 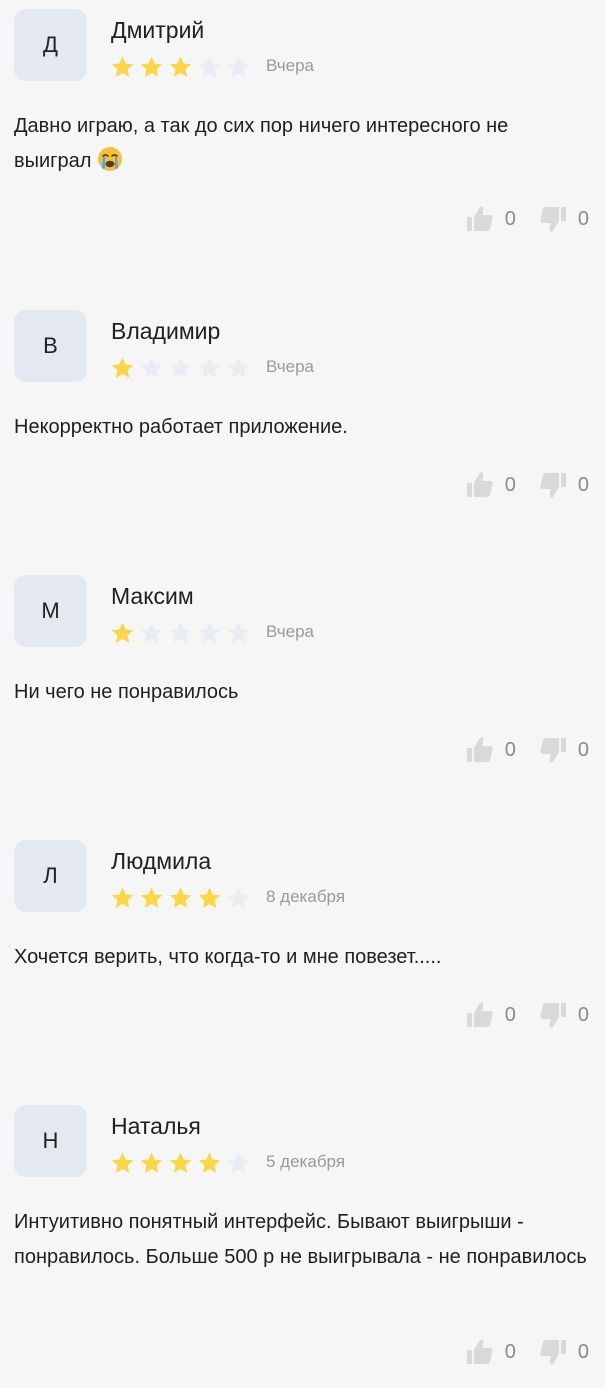 I want to click on avatar-initial: Л, so click(x=50, y=875).